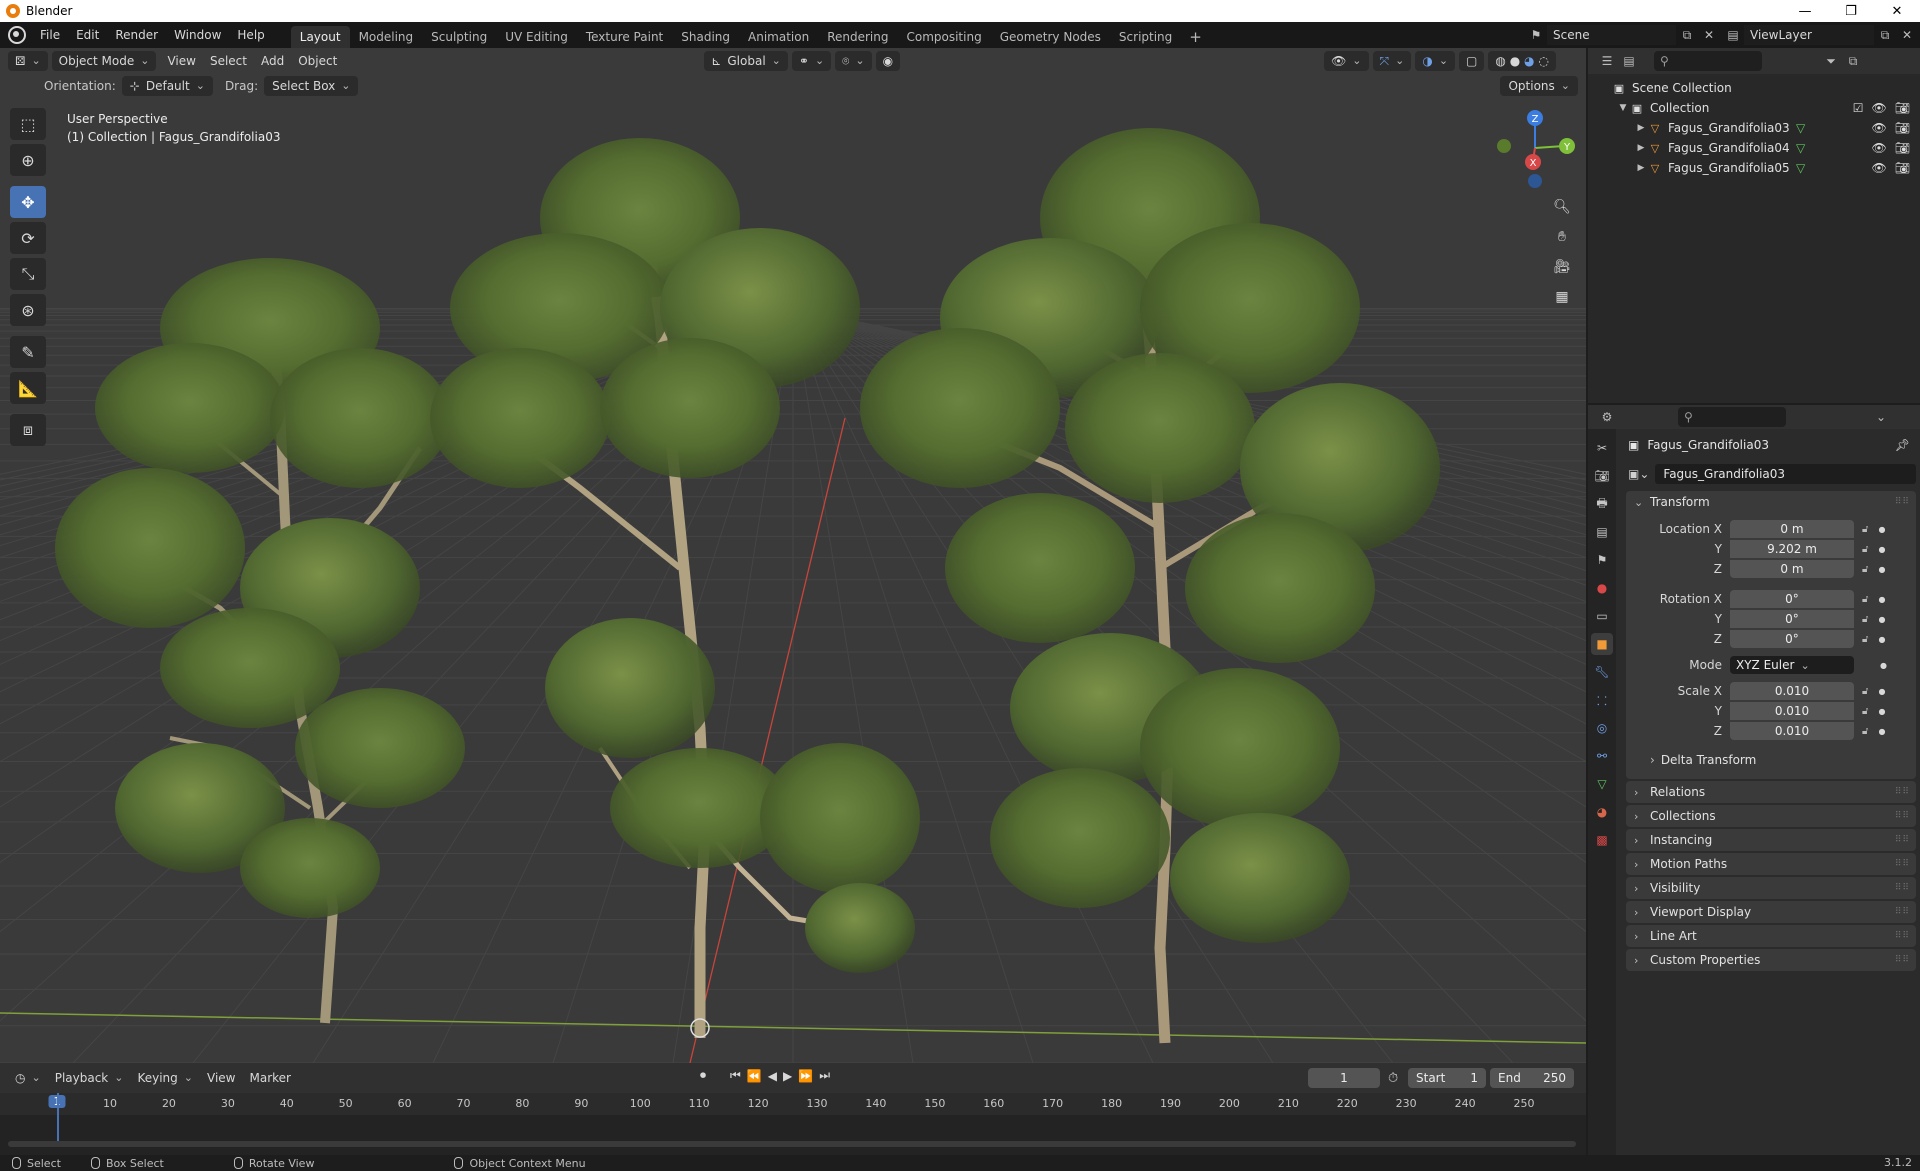 The image size is (1920, 1171). I want to click on close-button: ✕, so click(1897, 11).